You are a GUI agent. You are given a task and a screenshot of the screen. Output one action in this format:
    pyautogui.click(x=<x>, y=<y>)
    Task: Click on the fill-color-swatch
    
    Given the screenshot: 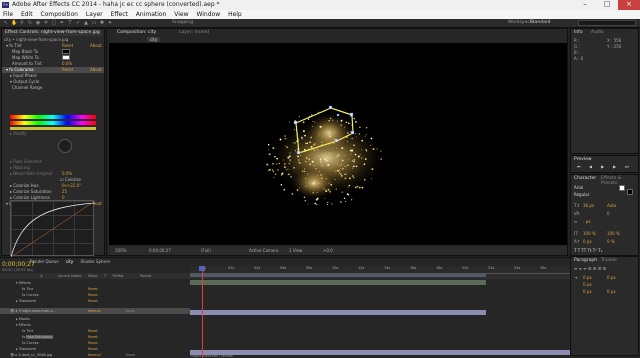 What is the action you would take?
    pyautogui.click(x=622, y=188)
    